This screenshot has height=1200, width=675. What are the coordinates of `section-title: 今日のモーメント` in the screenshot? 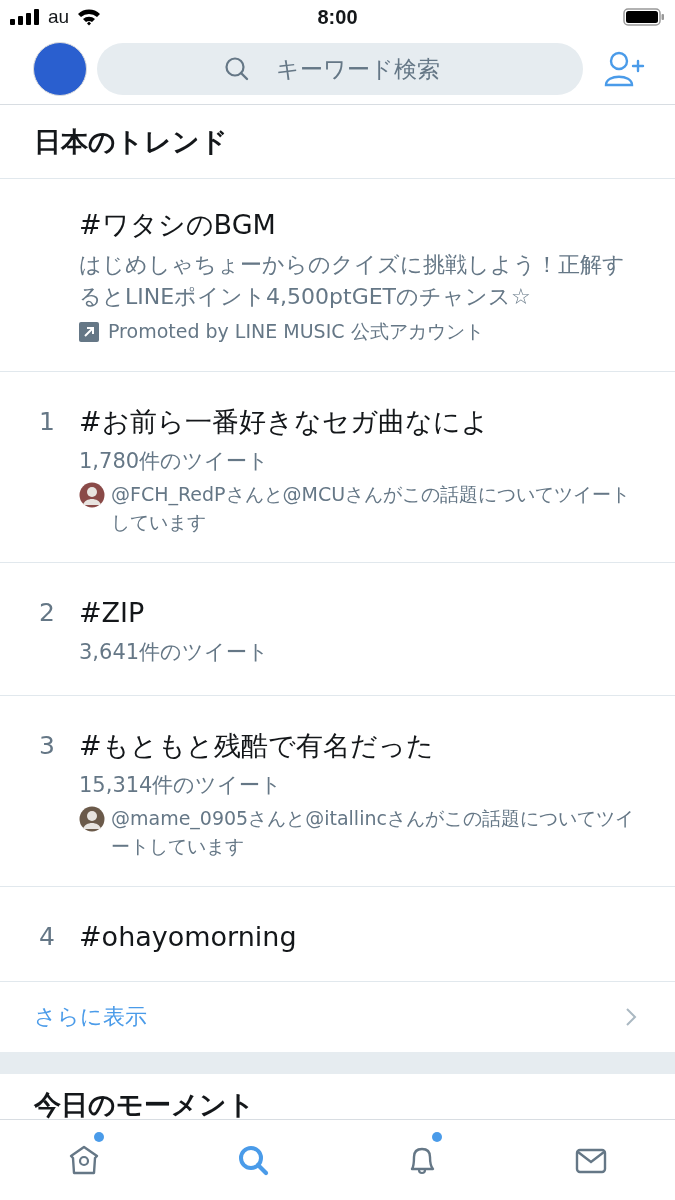 It's located at (144, 1103).